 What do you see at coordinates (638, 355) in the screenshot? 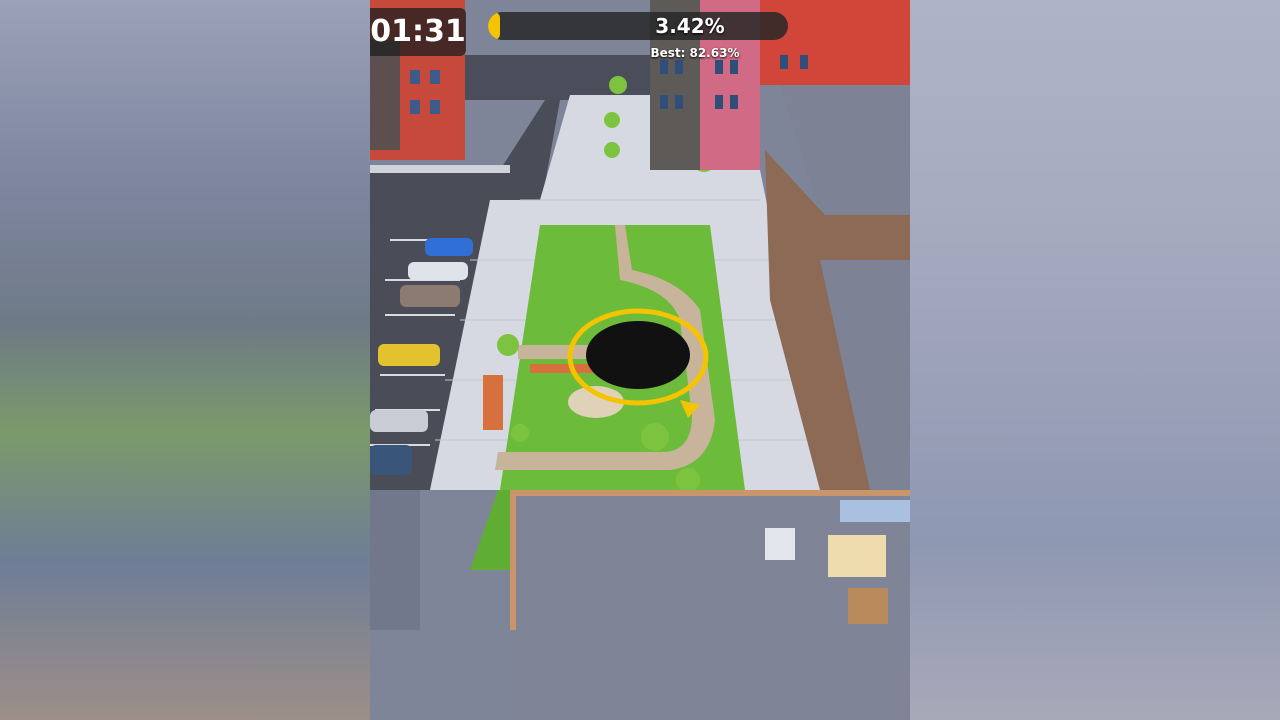
I see `black-hole-icon` at bounding box center [638, 355].